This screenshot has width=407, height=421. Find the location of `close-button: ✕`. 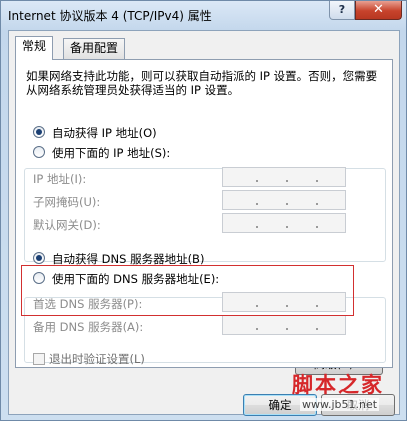

close-button: ✕ is located at coordinates (378, 10).